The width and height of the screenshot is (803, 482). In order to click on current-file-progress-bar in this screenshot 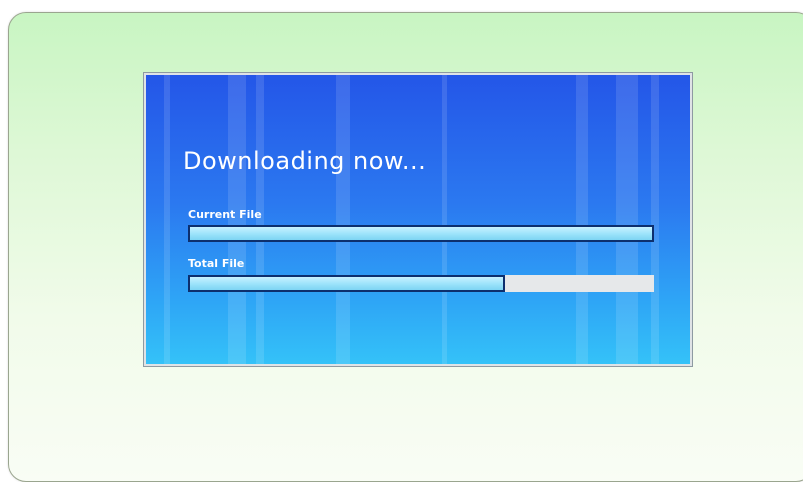, I will do `click(421, 233)`.